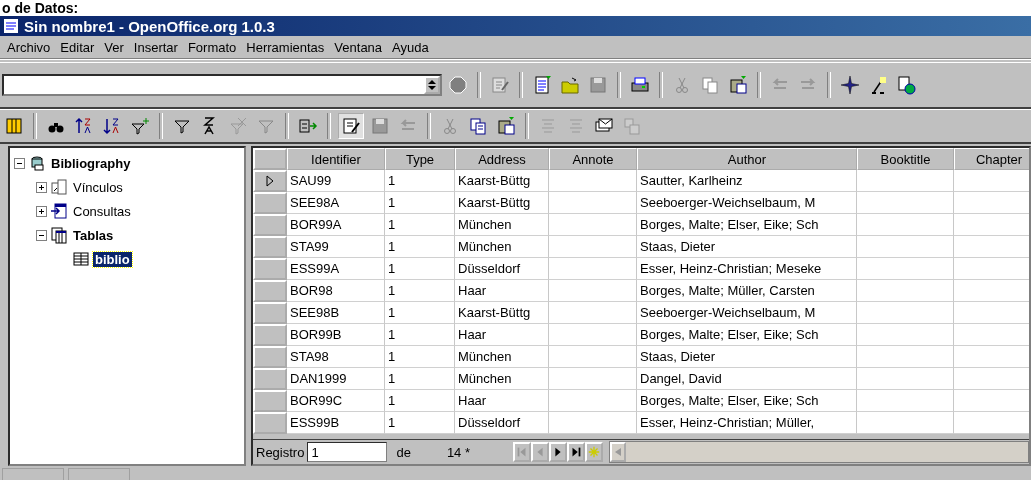 This screenshot has height=480, width=1031. I want to click on row-header, so click(270, 181).